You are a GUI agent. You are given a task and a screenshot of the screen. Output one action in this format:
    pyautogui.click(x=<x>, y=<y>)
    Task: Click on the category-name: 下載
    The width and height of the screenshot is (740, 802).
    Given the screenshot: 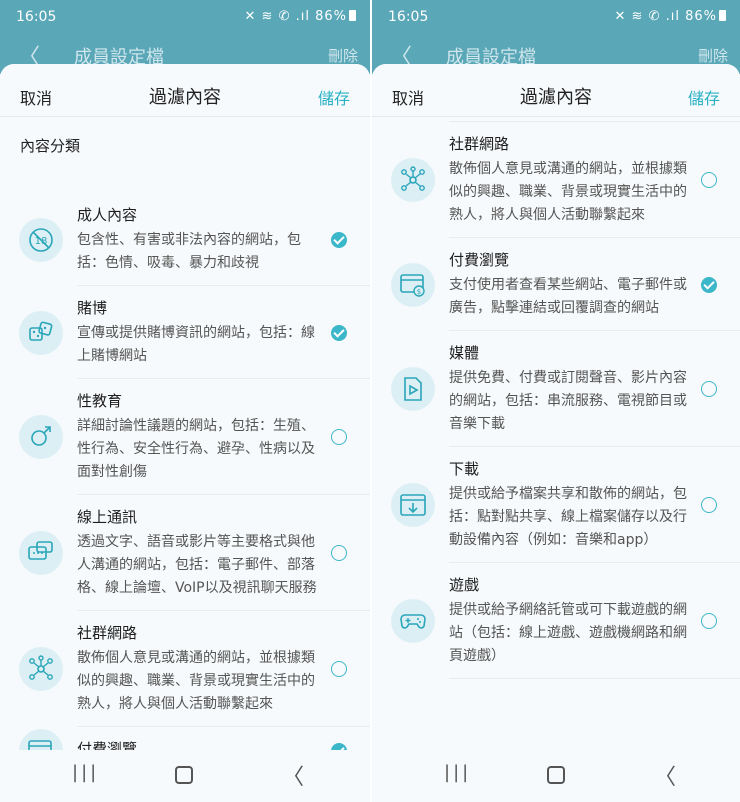 What is the action you would take?
    pyautogui.click(x=464, y=469)
    